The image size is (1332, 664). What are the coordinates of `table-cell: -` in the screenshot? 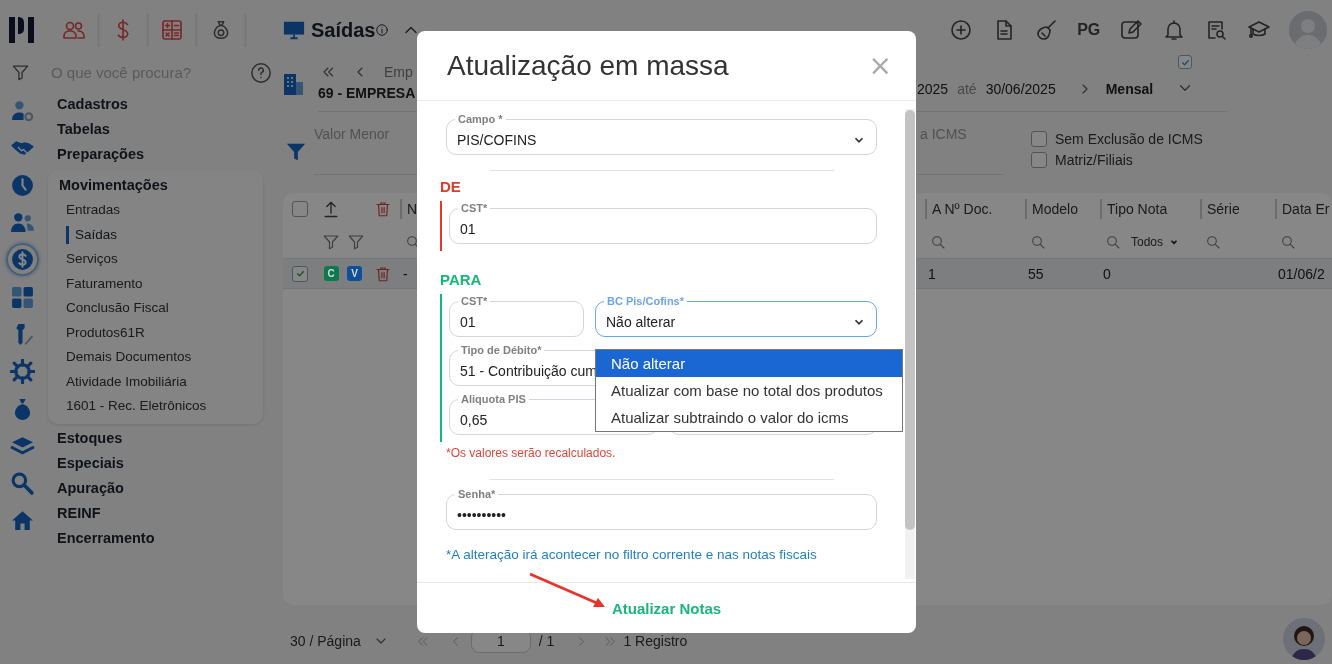 It's located at (405, 273).